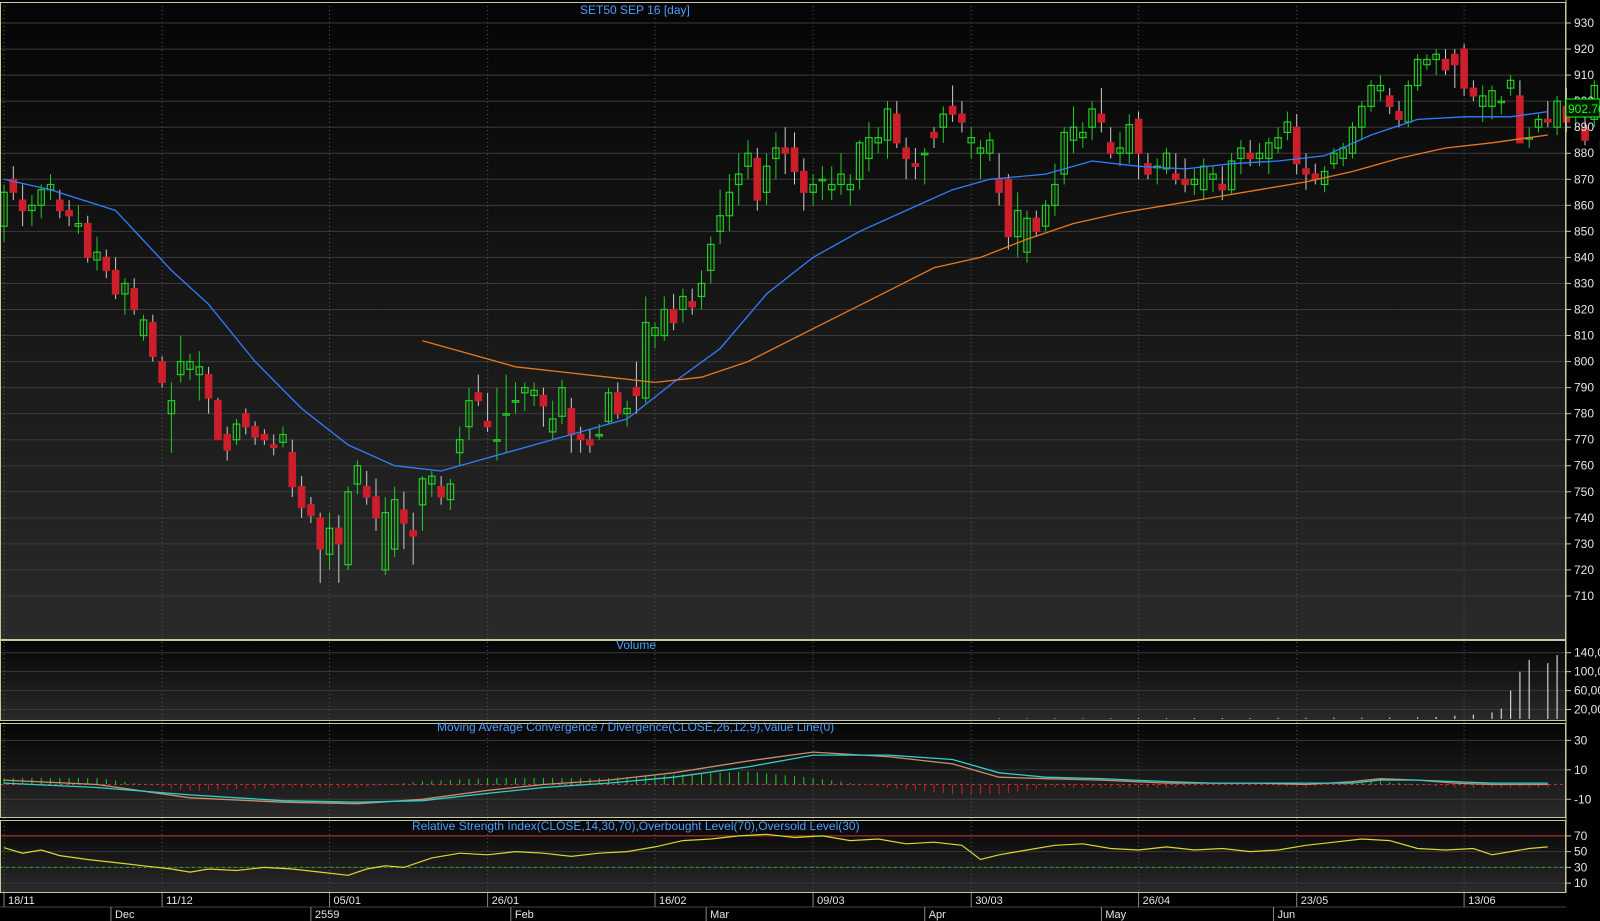  What do you see at coordinates (1581, 770) in the screenshot?
I see `macd-tick-label: 10` at bounding box center [1581, 770].